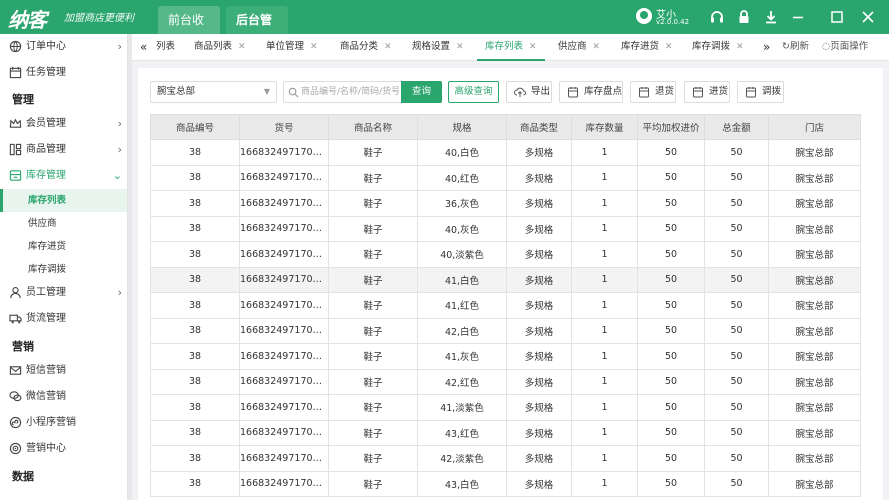 The height and width of the screenshot is (500, 889). I want to click on sidebar-subitem-suppliers: 供应商, so click(63, 223).